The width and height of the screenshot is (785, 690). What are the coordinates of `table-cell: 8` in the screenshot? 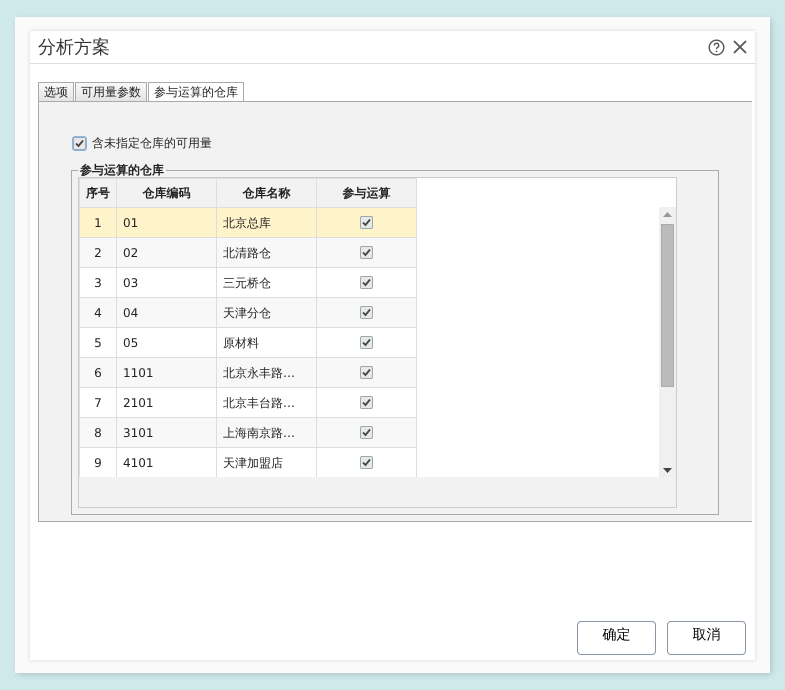 It's located at (98, 433).